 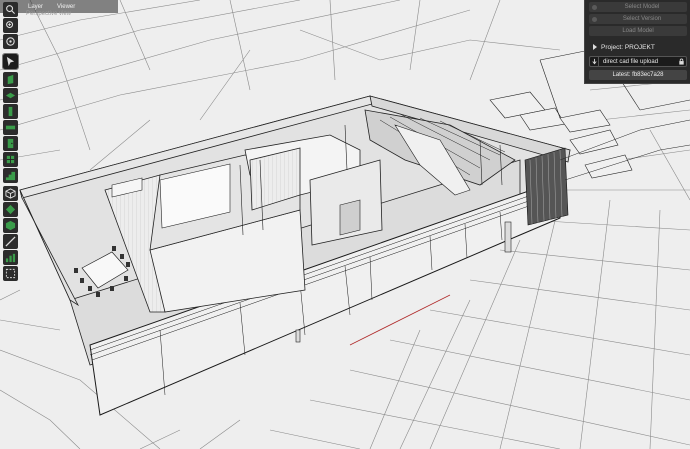 What do you see at coordinates (638, 19) in the screenshot?
I see `select-version-button: Select Version` at bounding box center [638, 19].